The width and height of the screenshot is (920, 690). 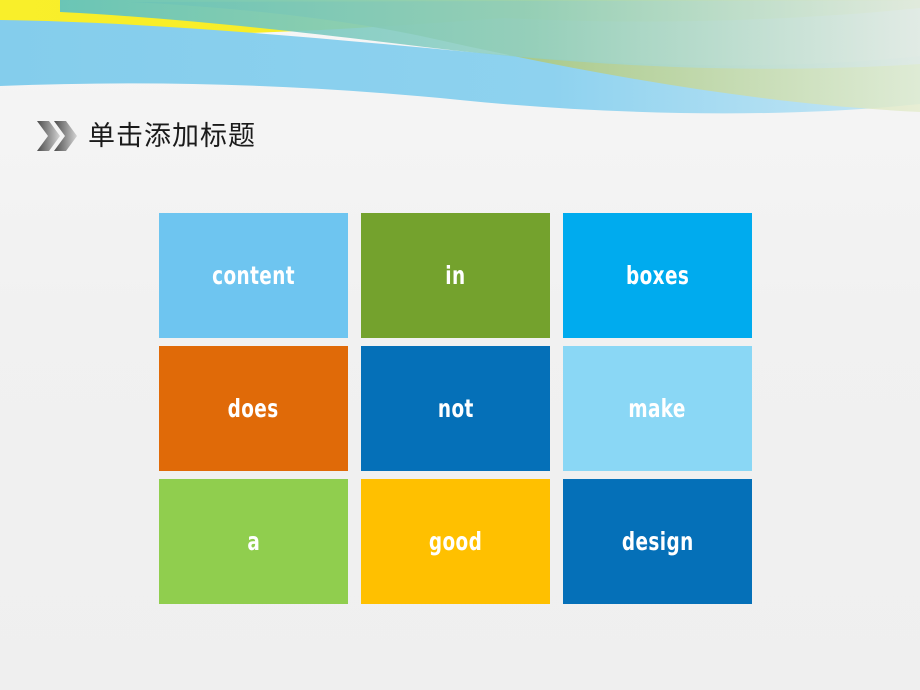 I want to click on slide-title-row: 单击添加标题, so click(x=146, y=136).